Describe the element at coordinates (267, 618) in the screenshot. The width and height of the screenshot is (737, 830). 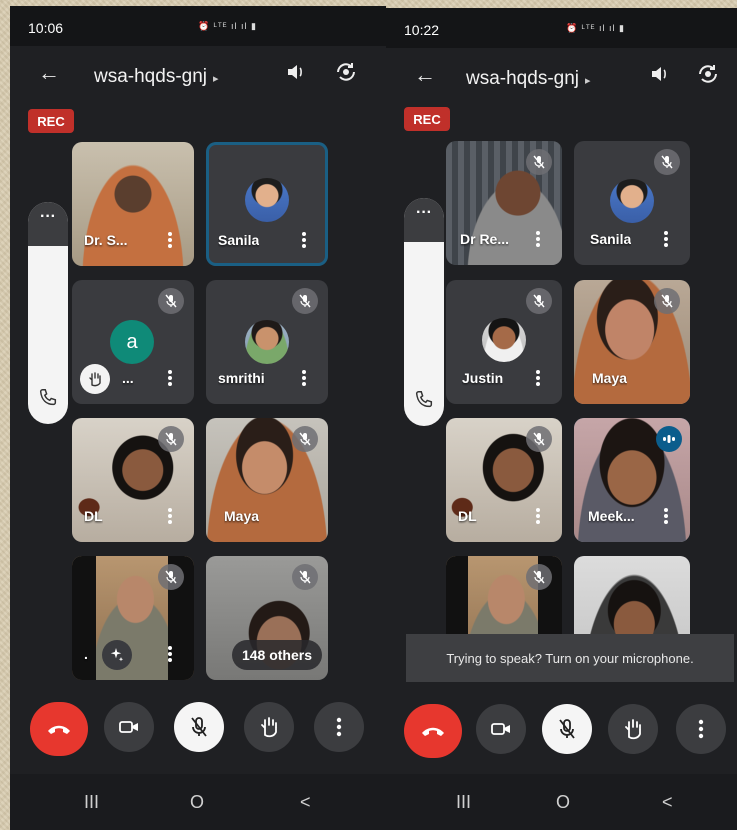
I see `participant-tile: 148 others` at that location.